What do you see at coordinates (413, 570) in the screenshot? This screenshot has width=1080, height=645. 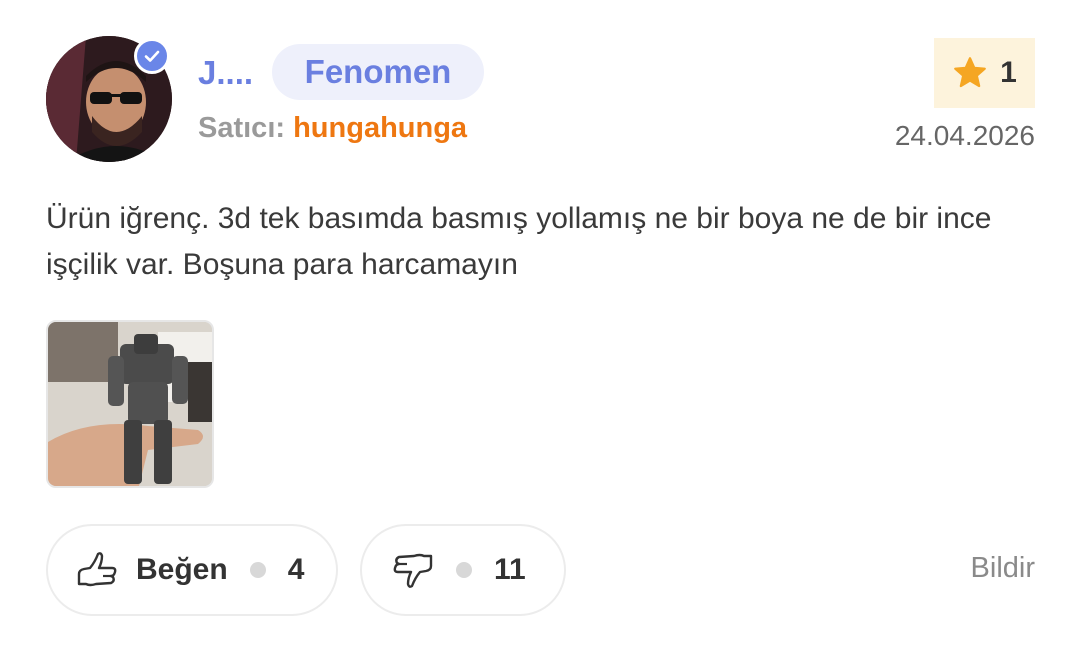 I see `thumbs-down-icon` at bounding box center [413, 570].